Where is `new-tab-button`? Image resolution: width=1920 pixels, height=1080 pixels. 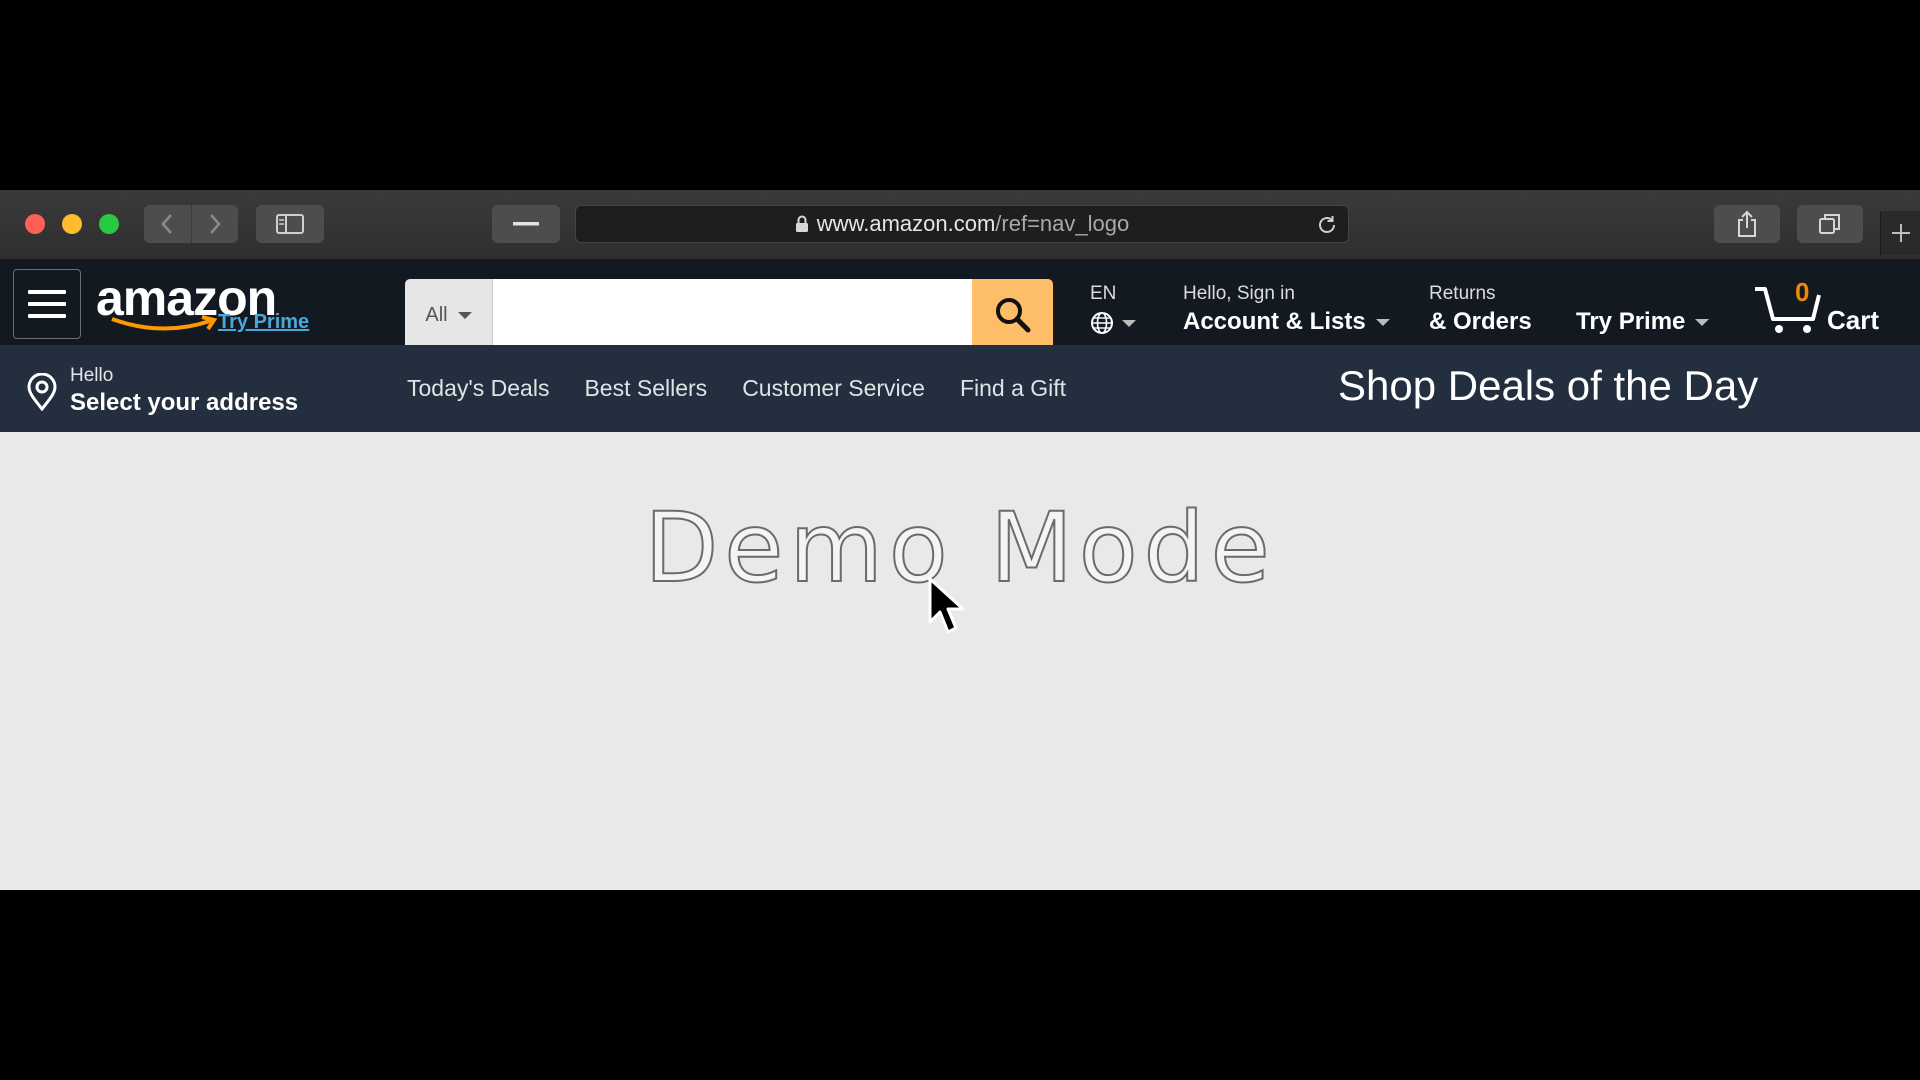 new-tab-button is located at coordinates (1900, 233).